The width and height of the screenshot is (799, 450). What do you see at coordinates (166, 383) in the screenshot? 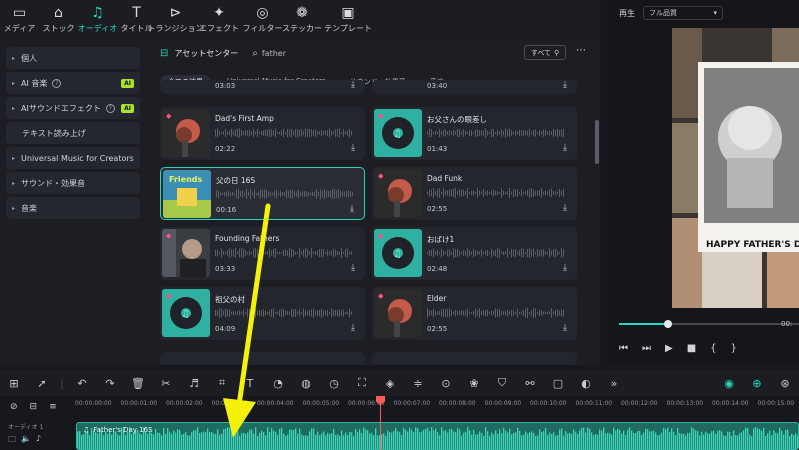
I see `split-icon: ✂` at bounding box center [166, 383].